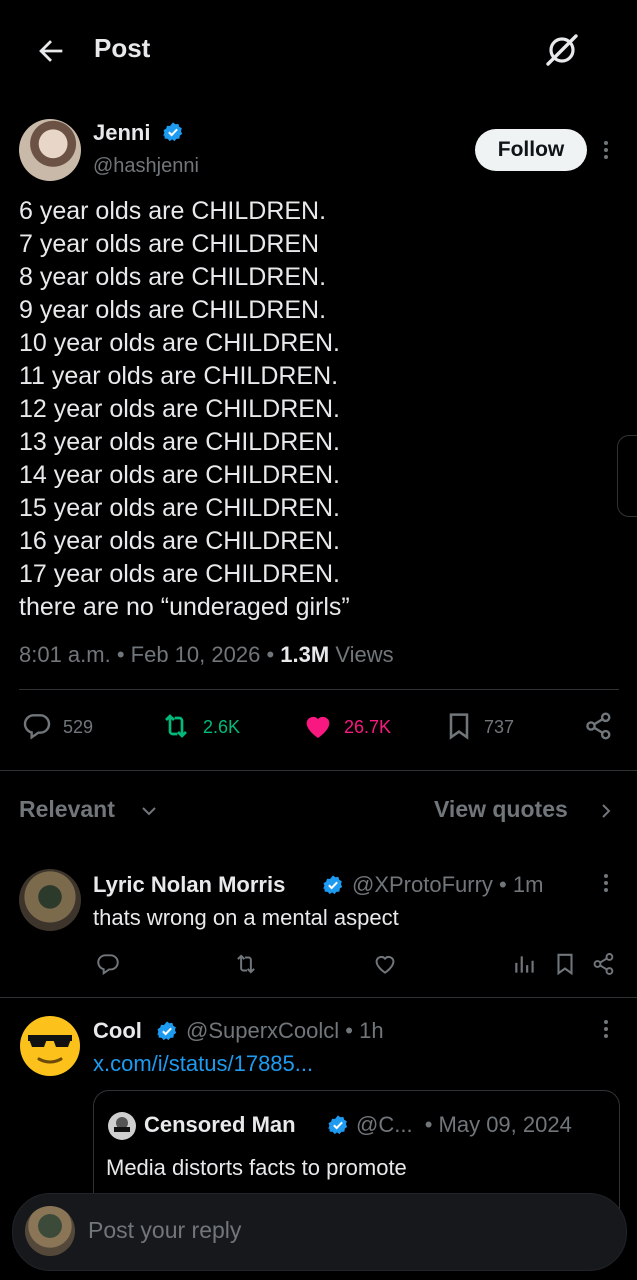 Image resolution: width=637 pixels, height=1280 pixels. I want to click on views-count: 1.3M, so click(305, 654).